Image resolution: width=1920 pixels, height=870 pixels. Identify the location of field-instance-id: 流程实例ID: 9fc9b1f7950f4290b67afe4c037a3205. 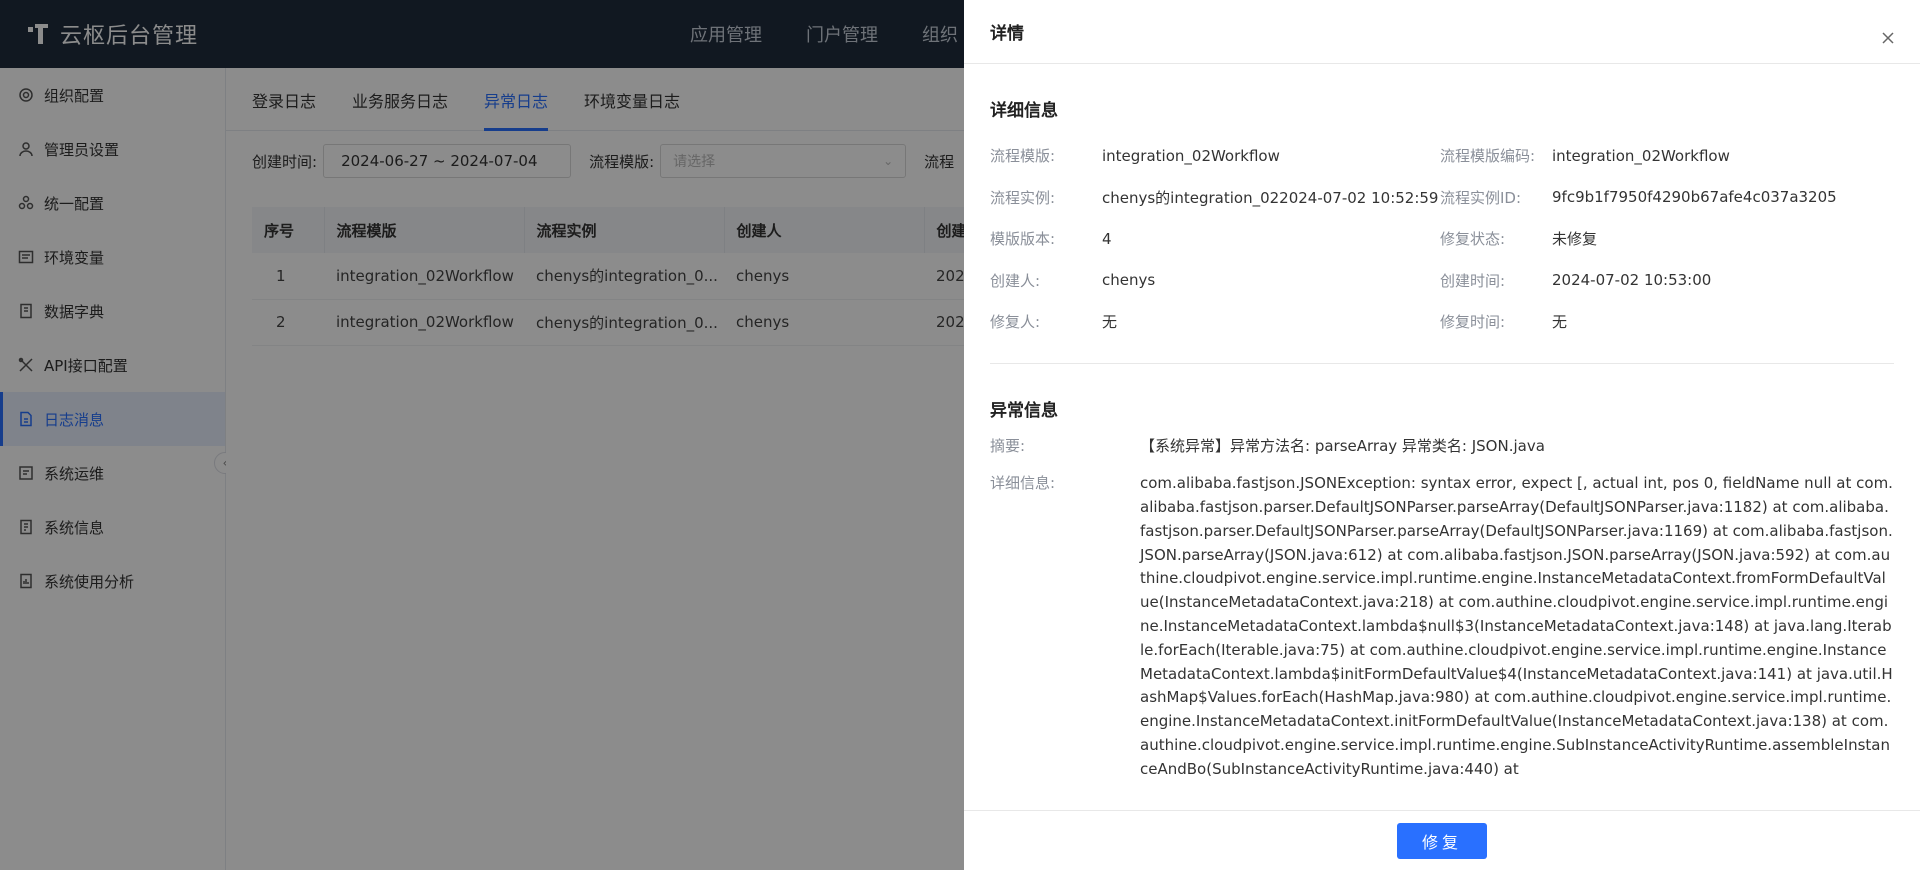
(1665, 198).